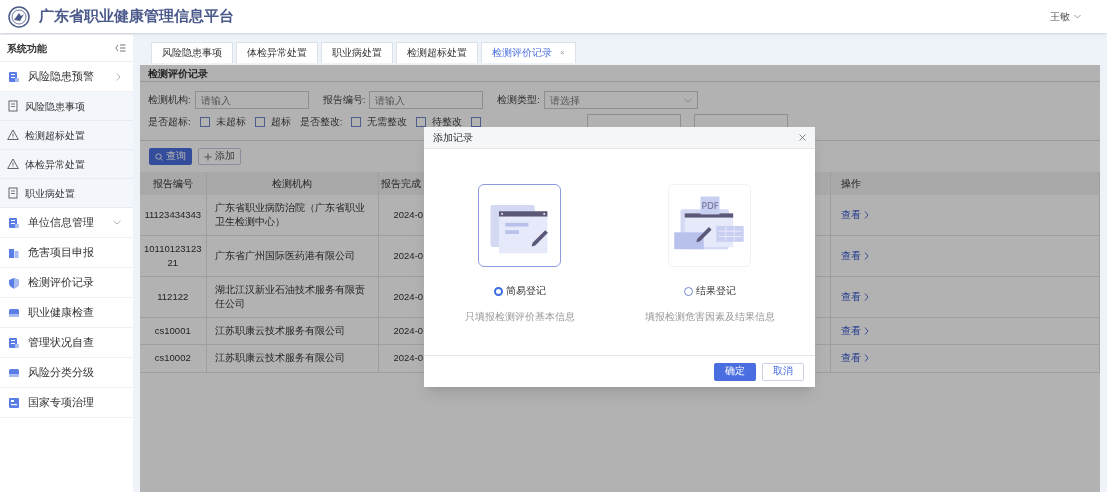 This screenshot has height=492, width=1107. What do you see at coordinates (965, 183) in the screenshot?
I see `column-header: 操作` at bounding box center [965, 183].